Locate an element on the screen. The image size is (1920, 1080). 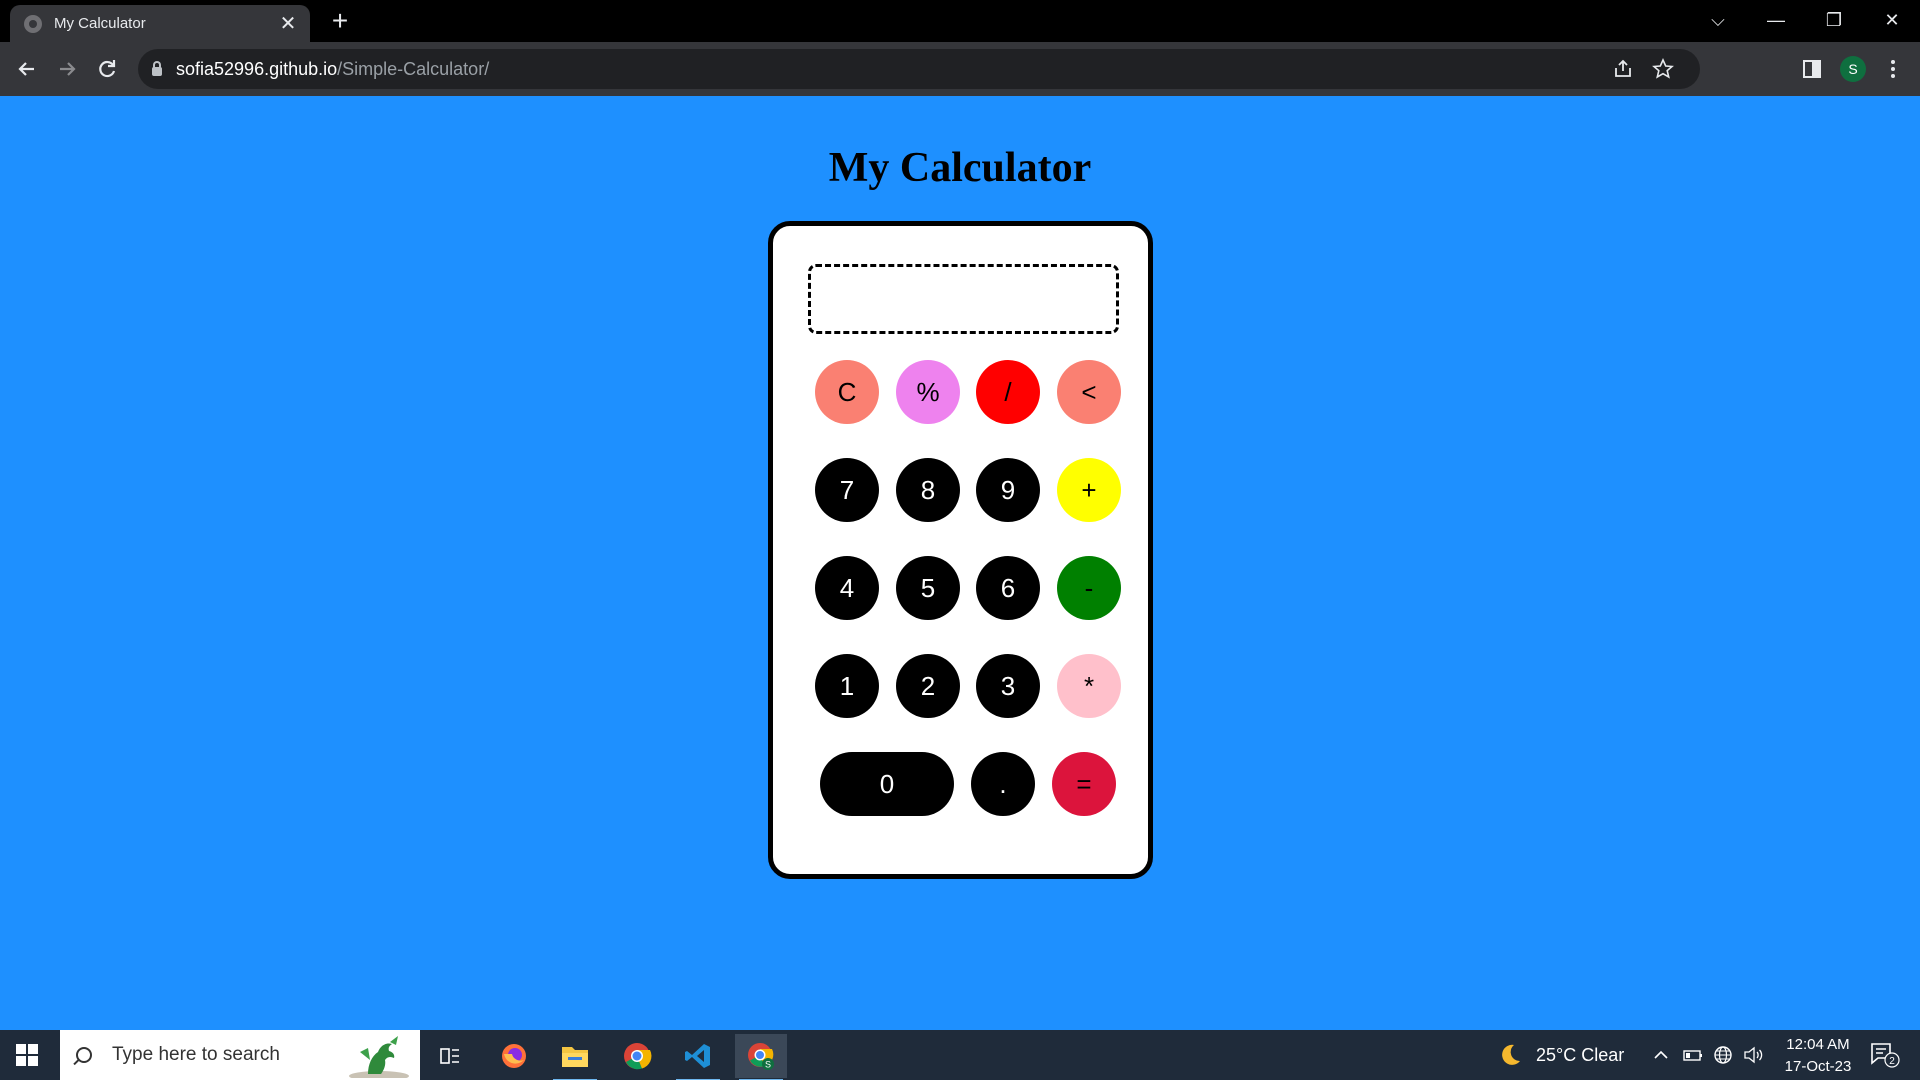
taskbar-search-box: Type here to search is located at coordinates (240, 1055).